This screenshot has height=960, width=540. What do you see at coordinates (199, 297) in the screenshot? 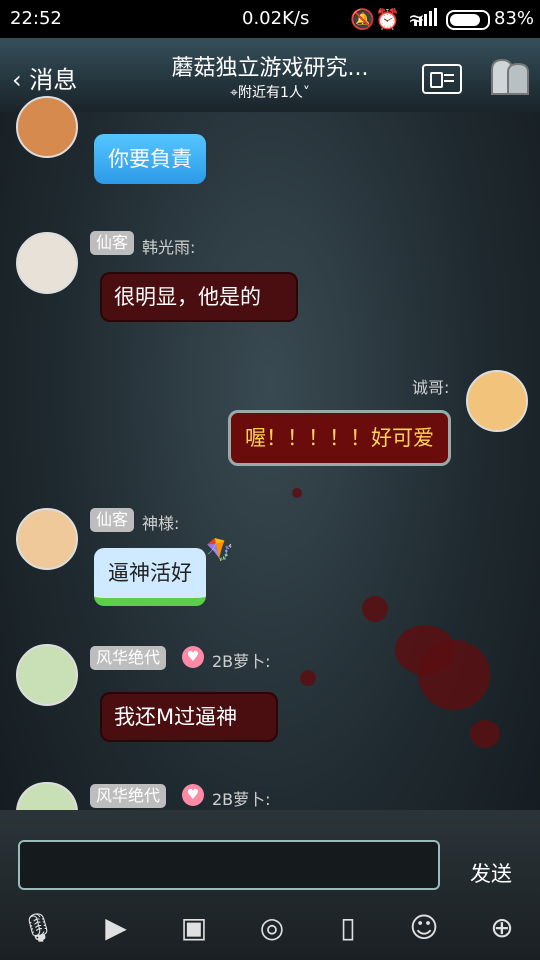
I see `message-bubble: 很明显，他是的` at bounding box center [199, 297].